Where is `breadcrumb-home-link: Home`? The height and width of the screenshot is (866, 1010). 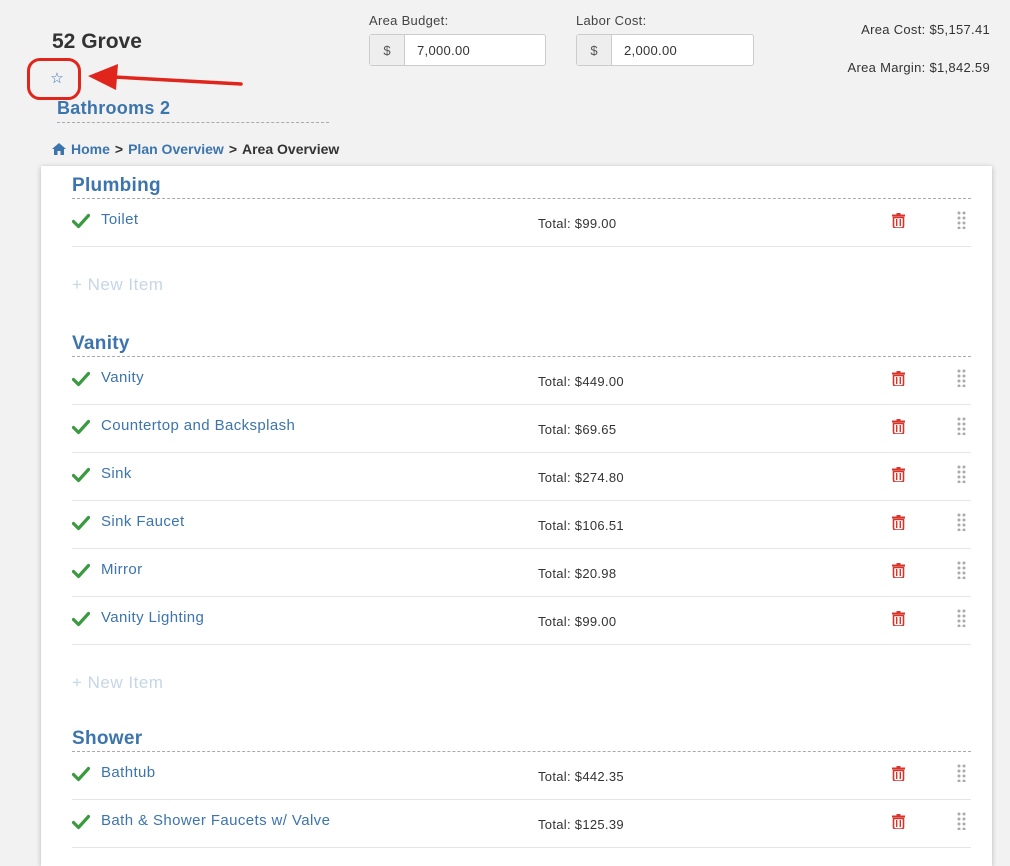 breadcrumb-home-link: Home is located at coordinates (90, 149).